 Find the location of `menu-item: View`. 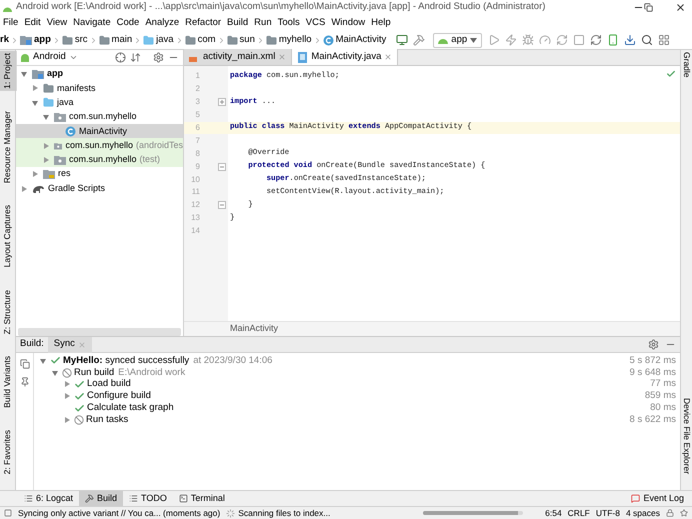

menu-item: View is located at coordinates (57, 23).